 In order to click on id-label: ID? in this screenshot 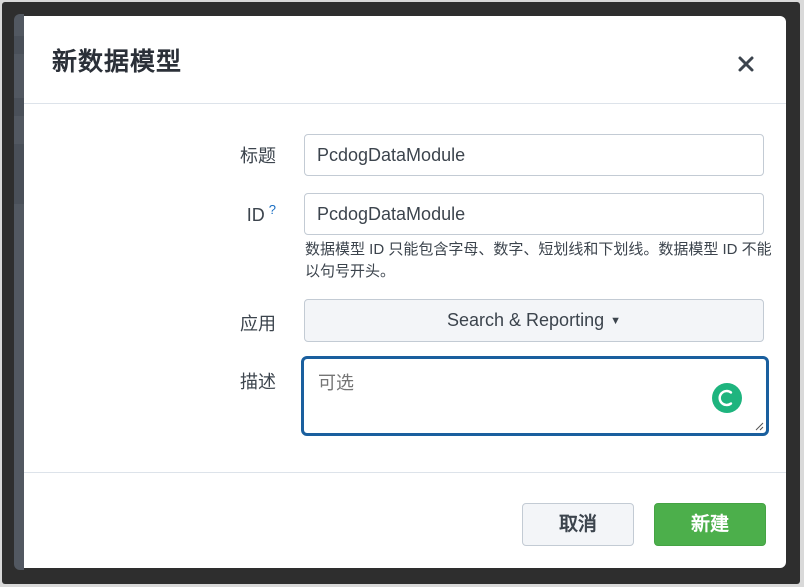, I will do `click(226, 214)`.